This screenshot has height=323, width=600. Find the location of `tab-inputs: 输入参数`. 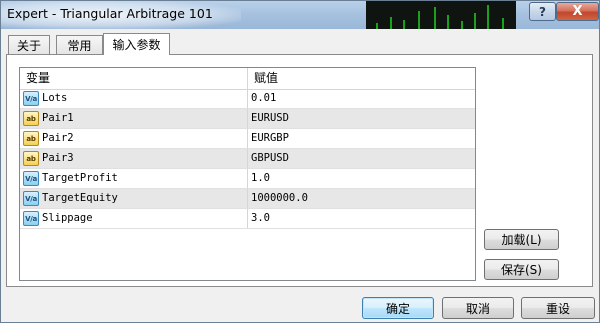

tab-inputs: 输入参数 is located at coordinates (136, 44).